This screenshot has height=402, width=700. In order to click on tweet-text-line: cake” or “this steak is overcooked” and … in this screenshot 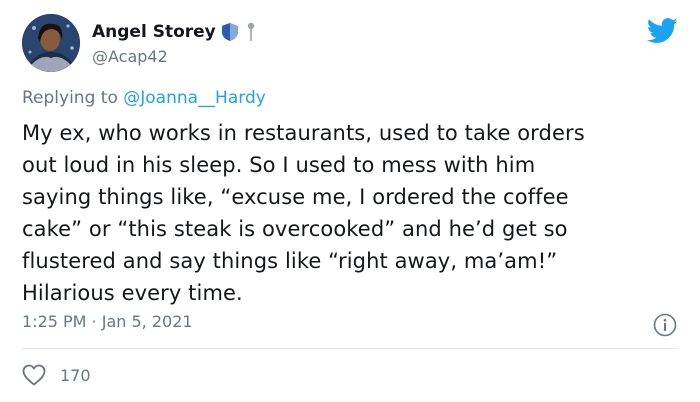, I will do `click(295, 229)`.